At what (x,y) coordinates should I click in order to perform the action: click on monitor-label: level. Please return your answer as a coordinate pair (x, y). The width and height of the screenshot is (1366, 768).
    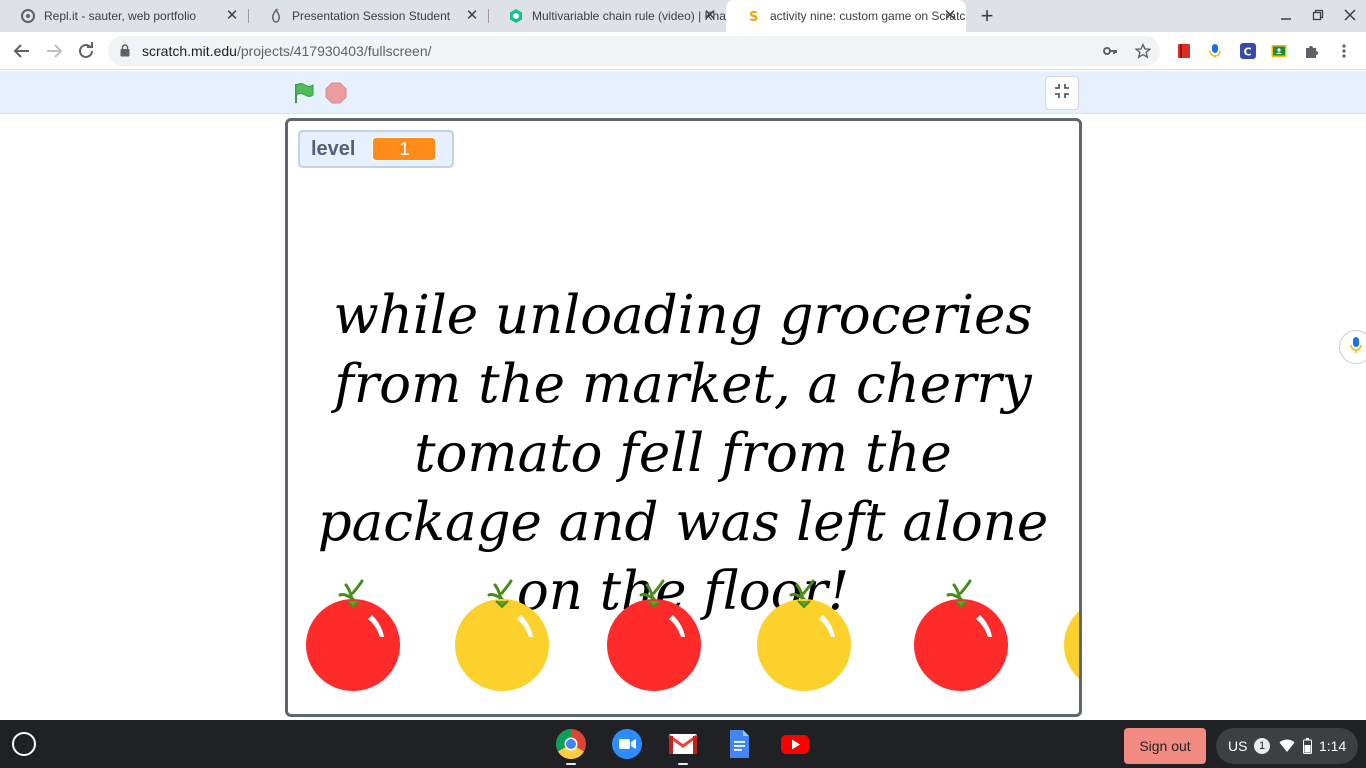
    Looking at the image, I should click on (333, 148).